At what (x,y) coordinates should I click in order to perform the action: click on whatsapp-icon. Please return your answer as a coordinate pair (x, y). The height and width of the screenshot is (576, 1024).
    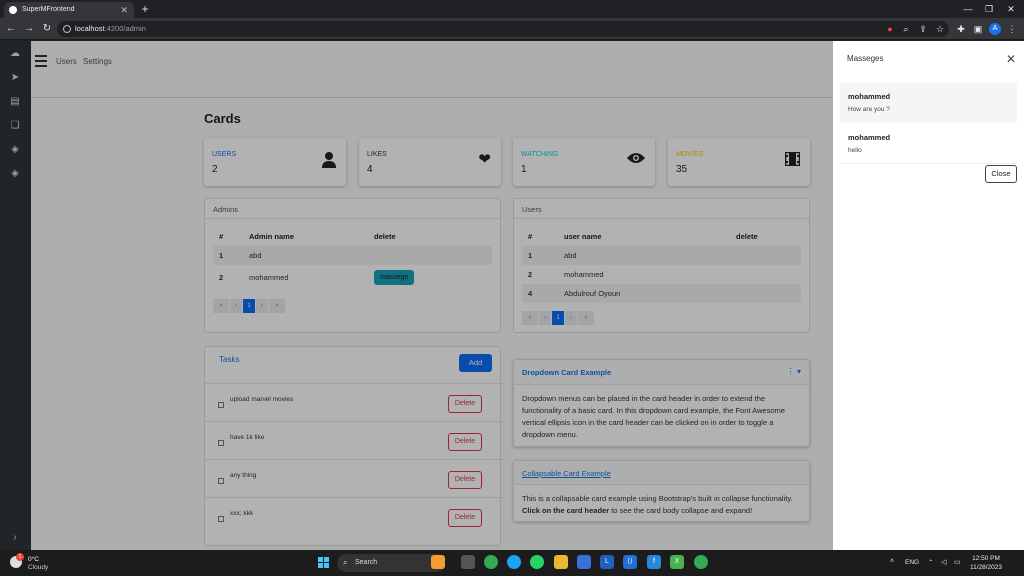
    Looking at the image, I should click on (537, 562).